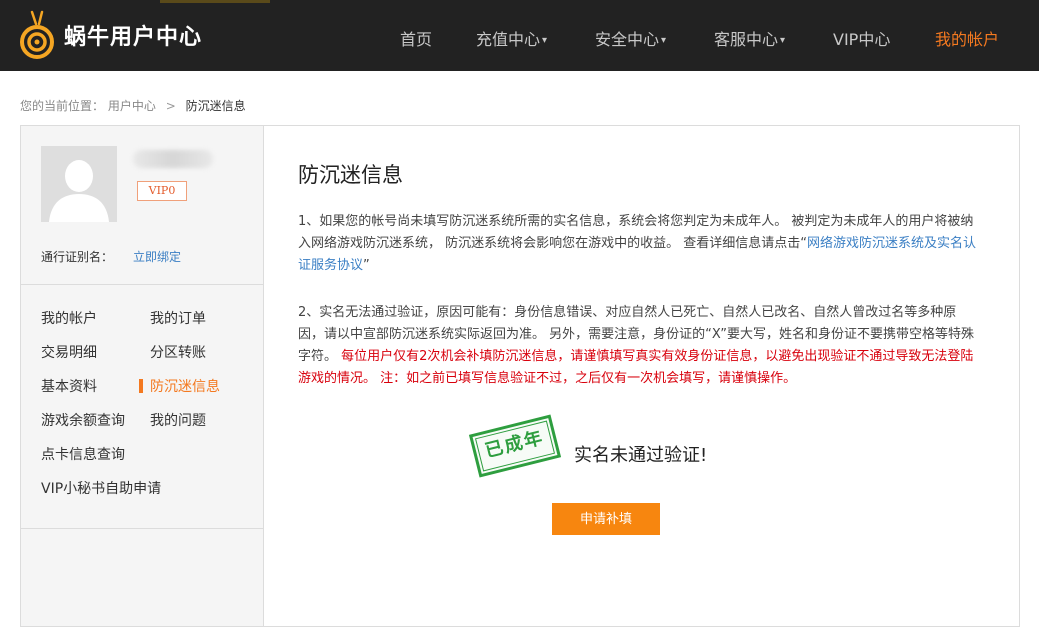  Describe the element at coordinates (215, 106) in the screenshot. I see `breadcrumb-current: 防沉迷信息` at that location.